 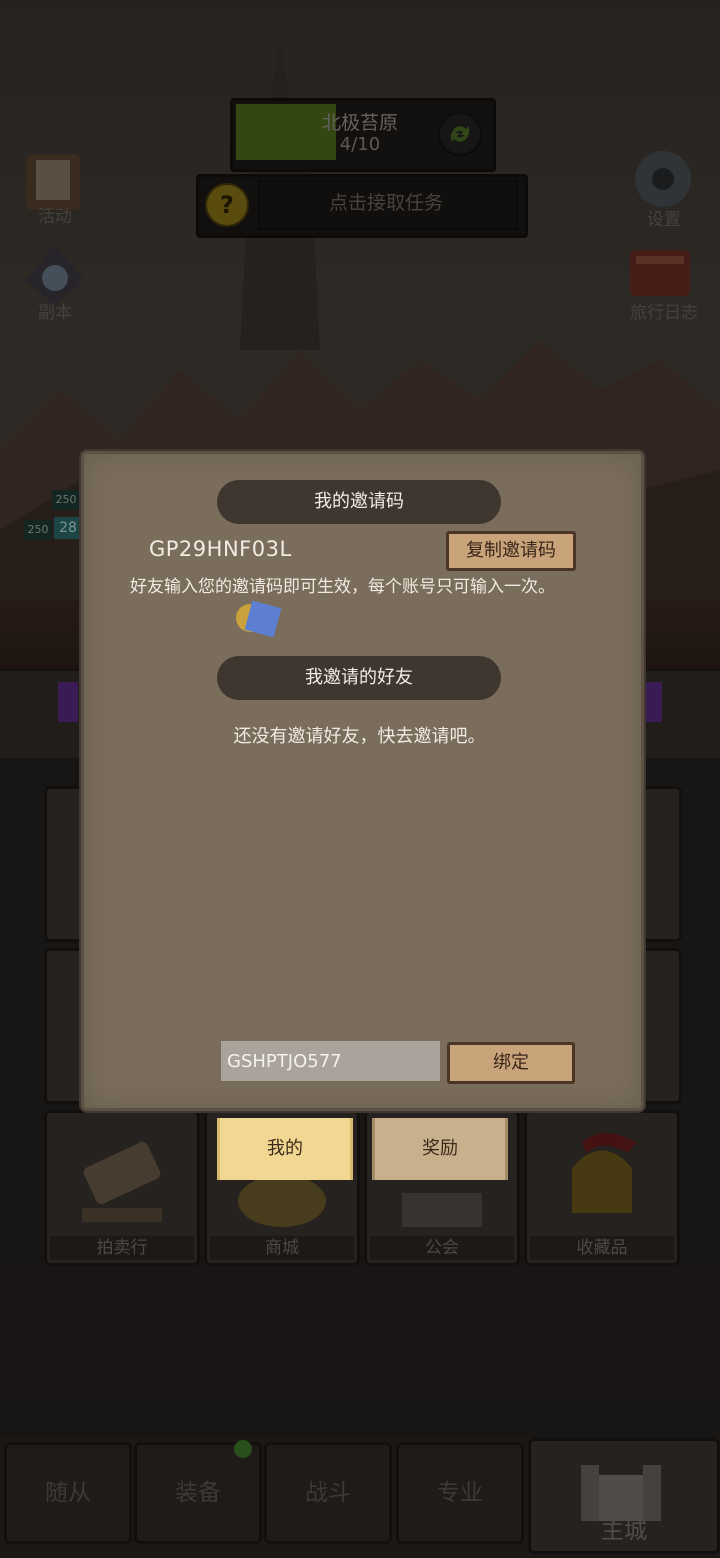 I want to click on invite-info-text: 好友输入您的邀请码即可生效，每个账号只可输入一次。, so click(x=342, y=587).